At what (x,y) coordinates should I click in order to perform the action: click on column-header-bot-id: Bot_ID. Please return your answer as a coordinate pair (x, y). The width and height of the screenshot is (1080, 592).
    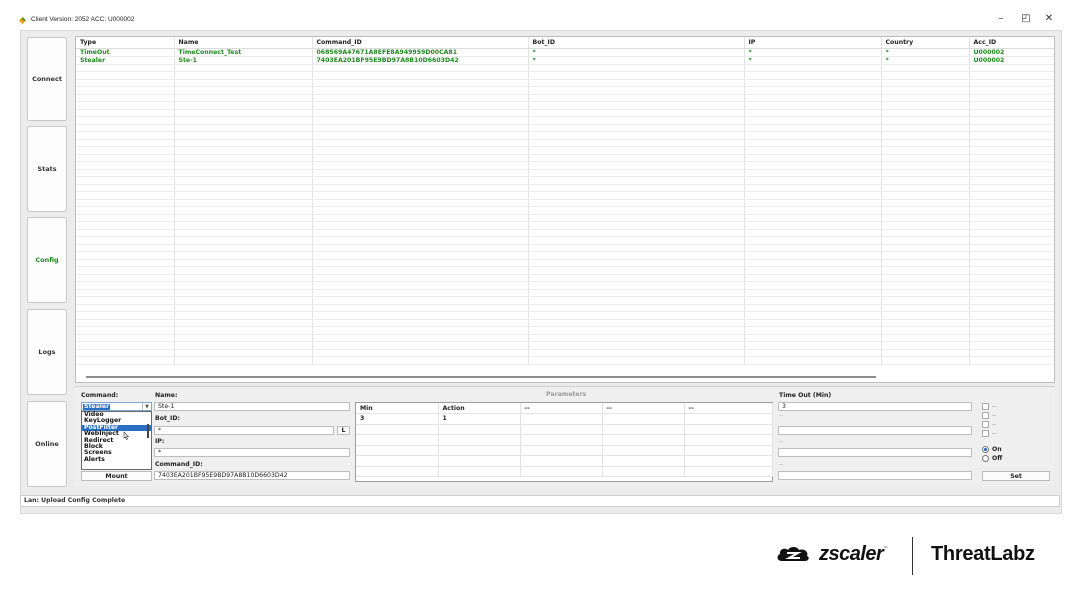
    Looking at the image, I should click on (636, 43).